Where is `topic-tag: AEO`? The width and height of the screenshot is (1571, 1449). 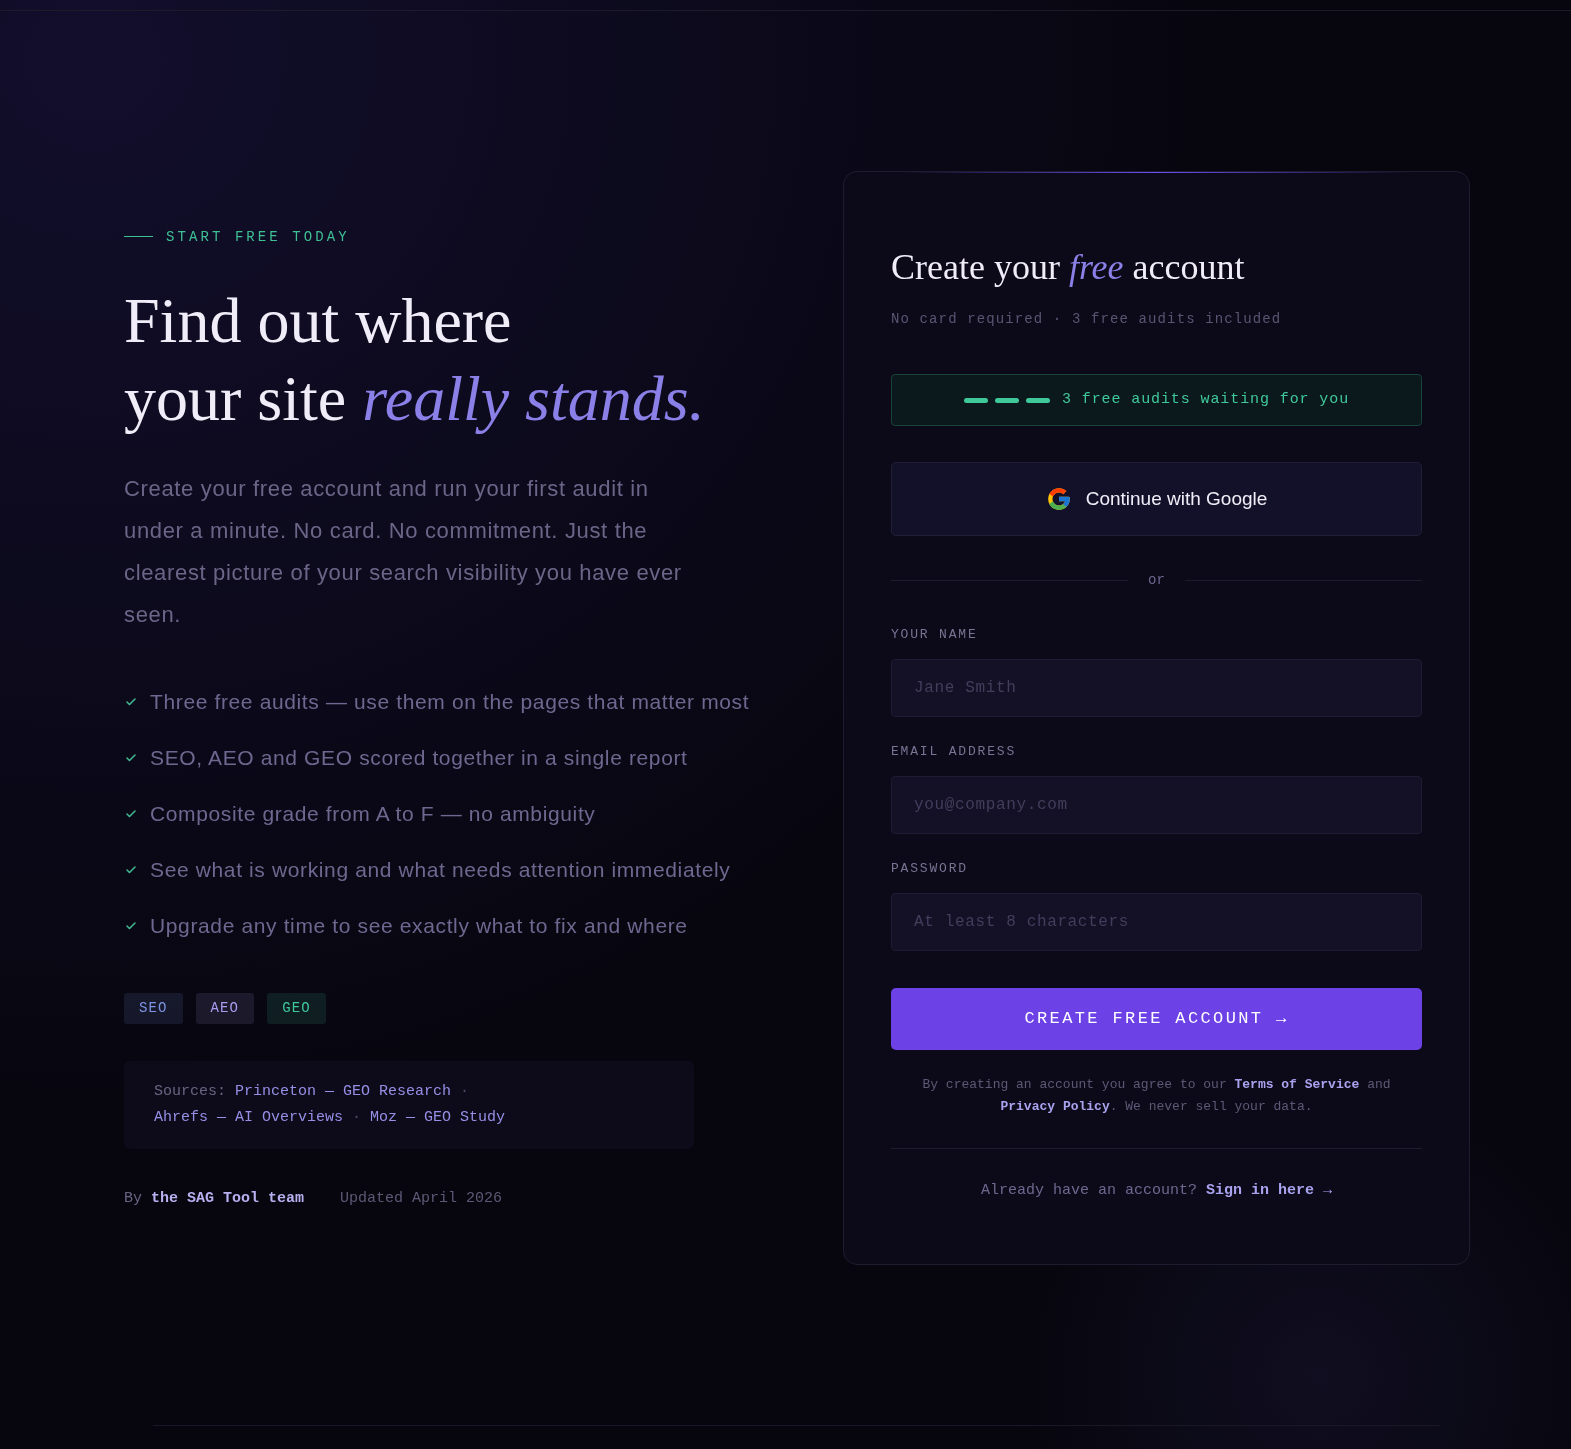
topic-tag: AEO is located at coordinates (225, 1008).